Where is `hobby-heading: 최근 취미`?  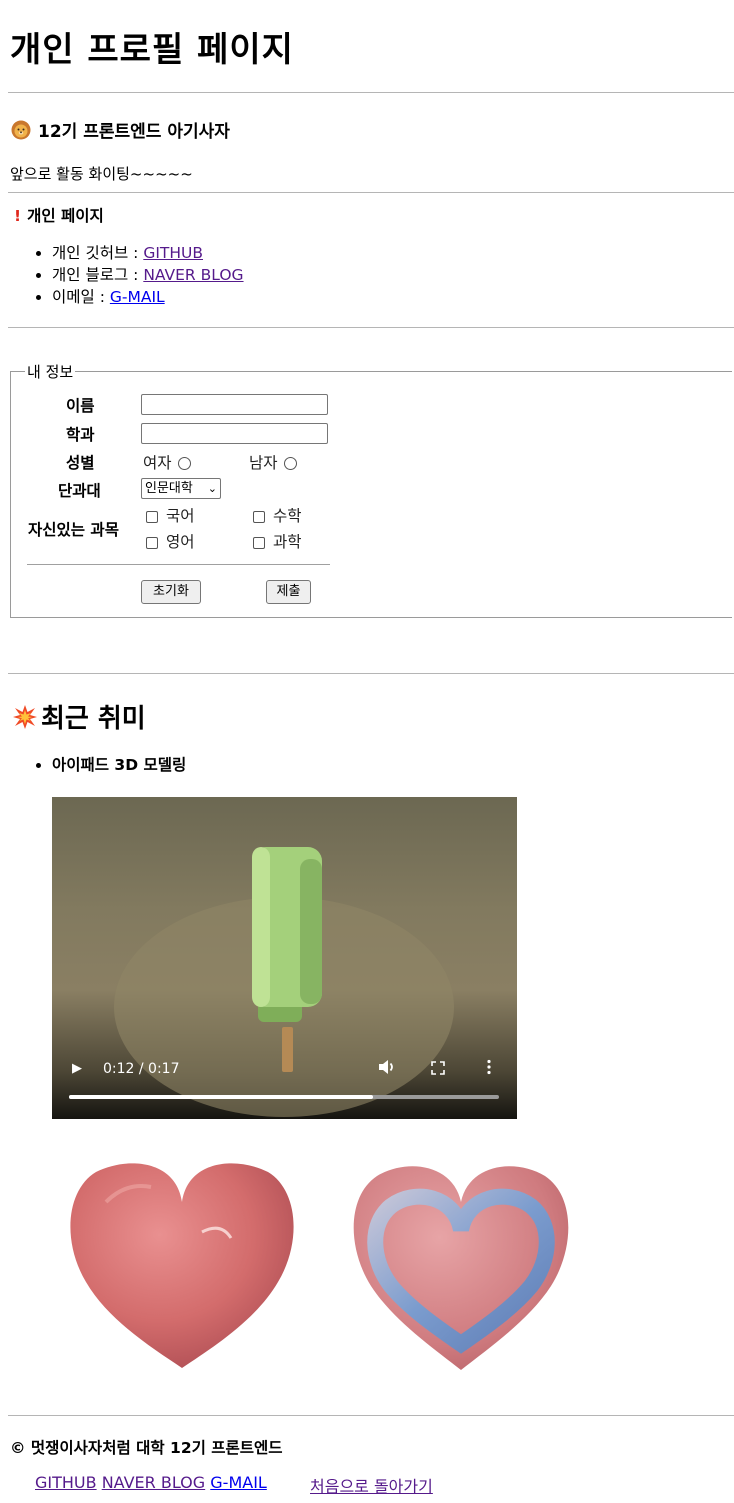 hobby-heading: 최근 취미 is located at coordinates (79, 717).